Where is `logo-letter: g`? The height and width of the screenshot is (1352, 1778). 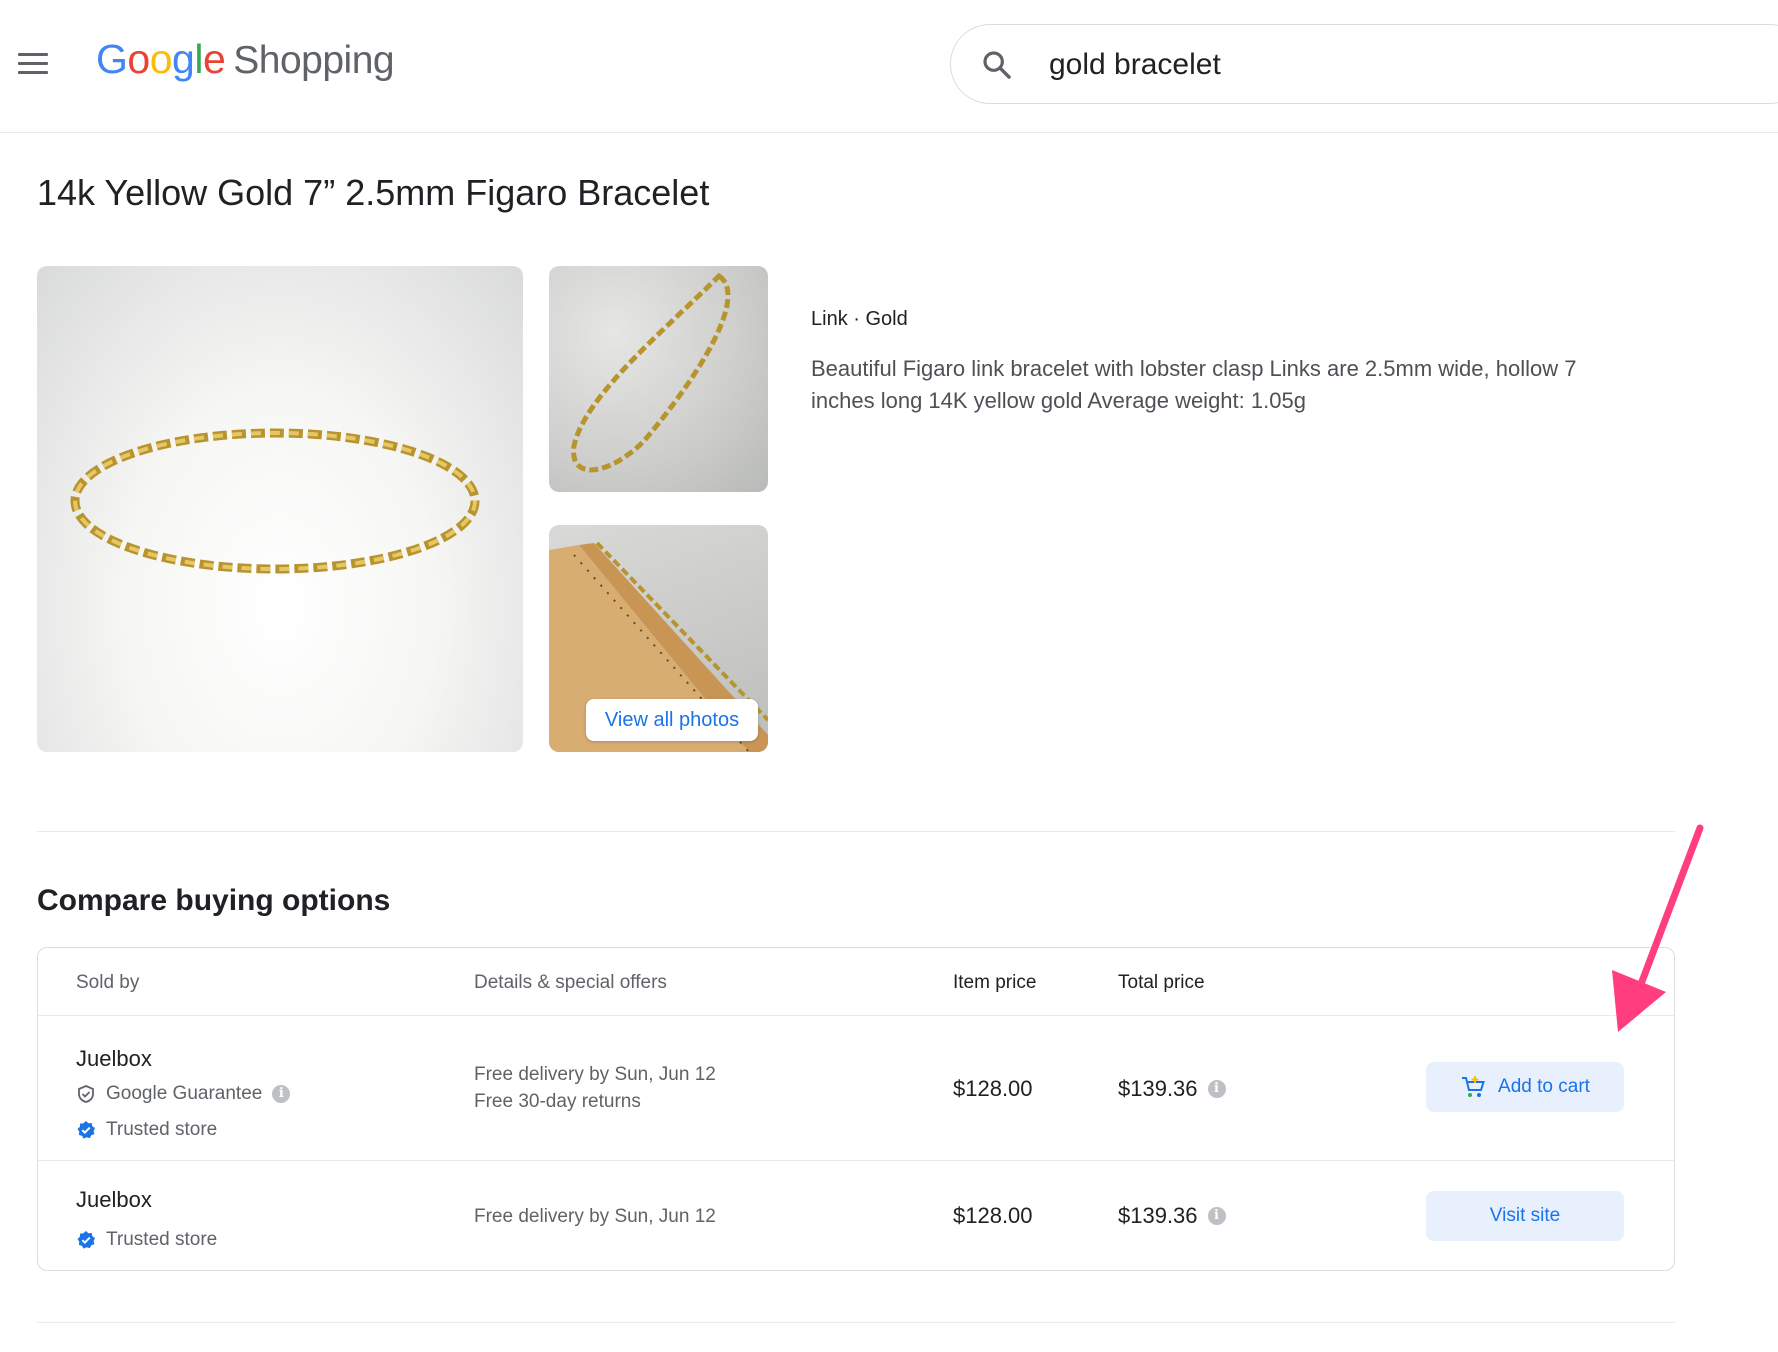
logo-letter: g is located at coordinates (183, 59).